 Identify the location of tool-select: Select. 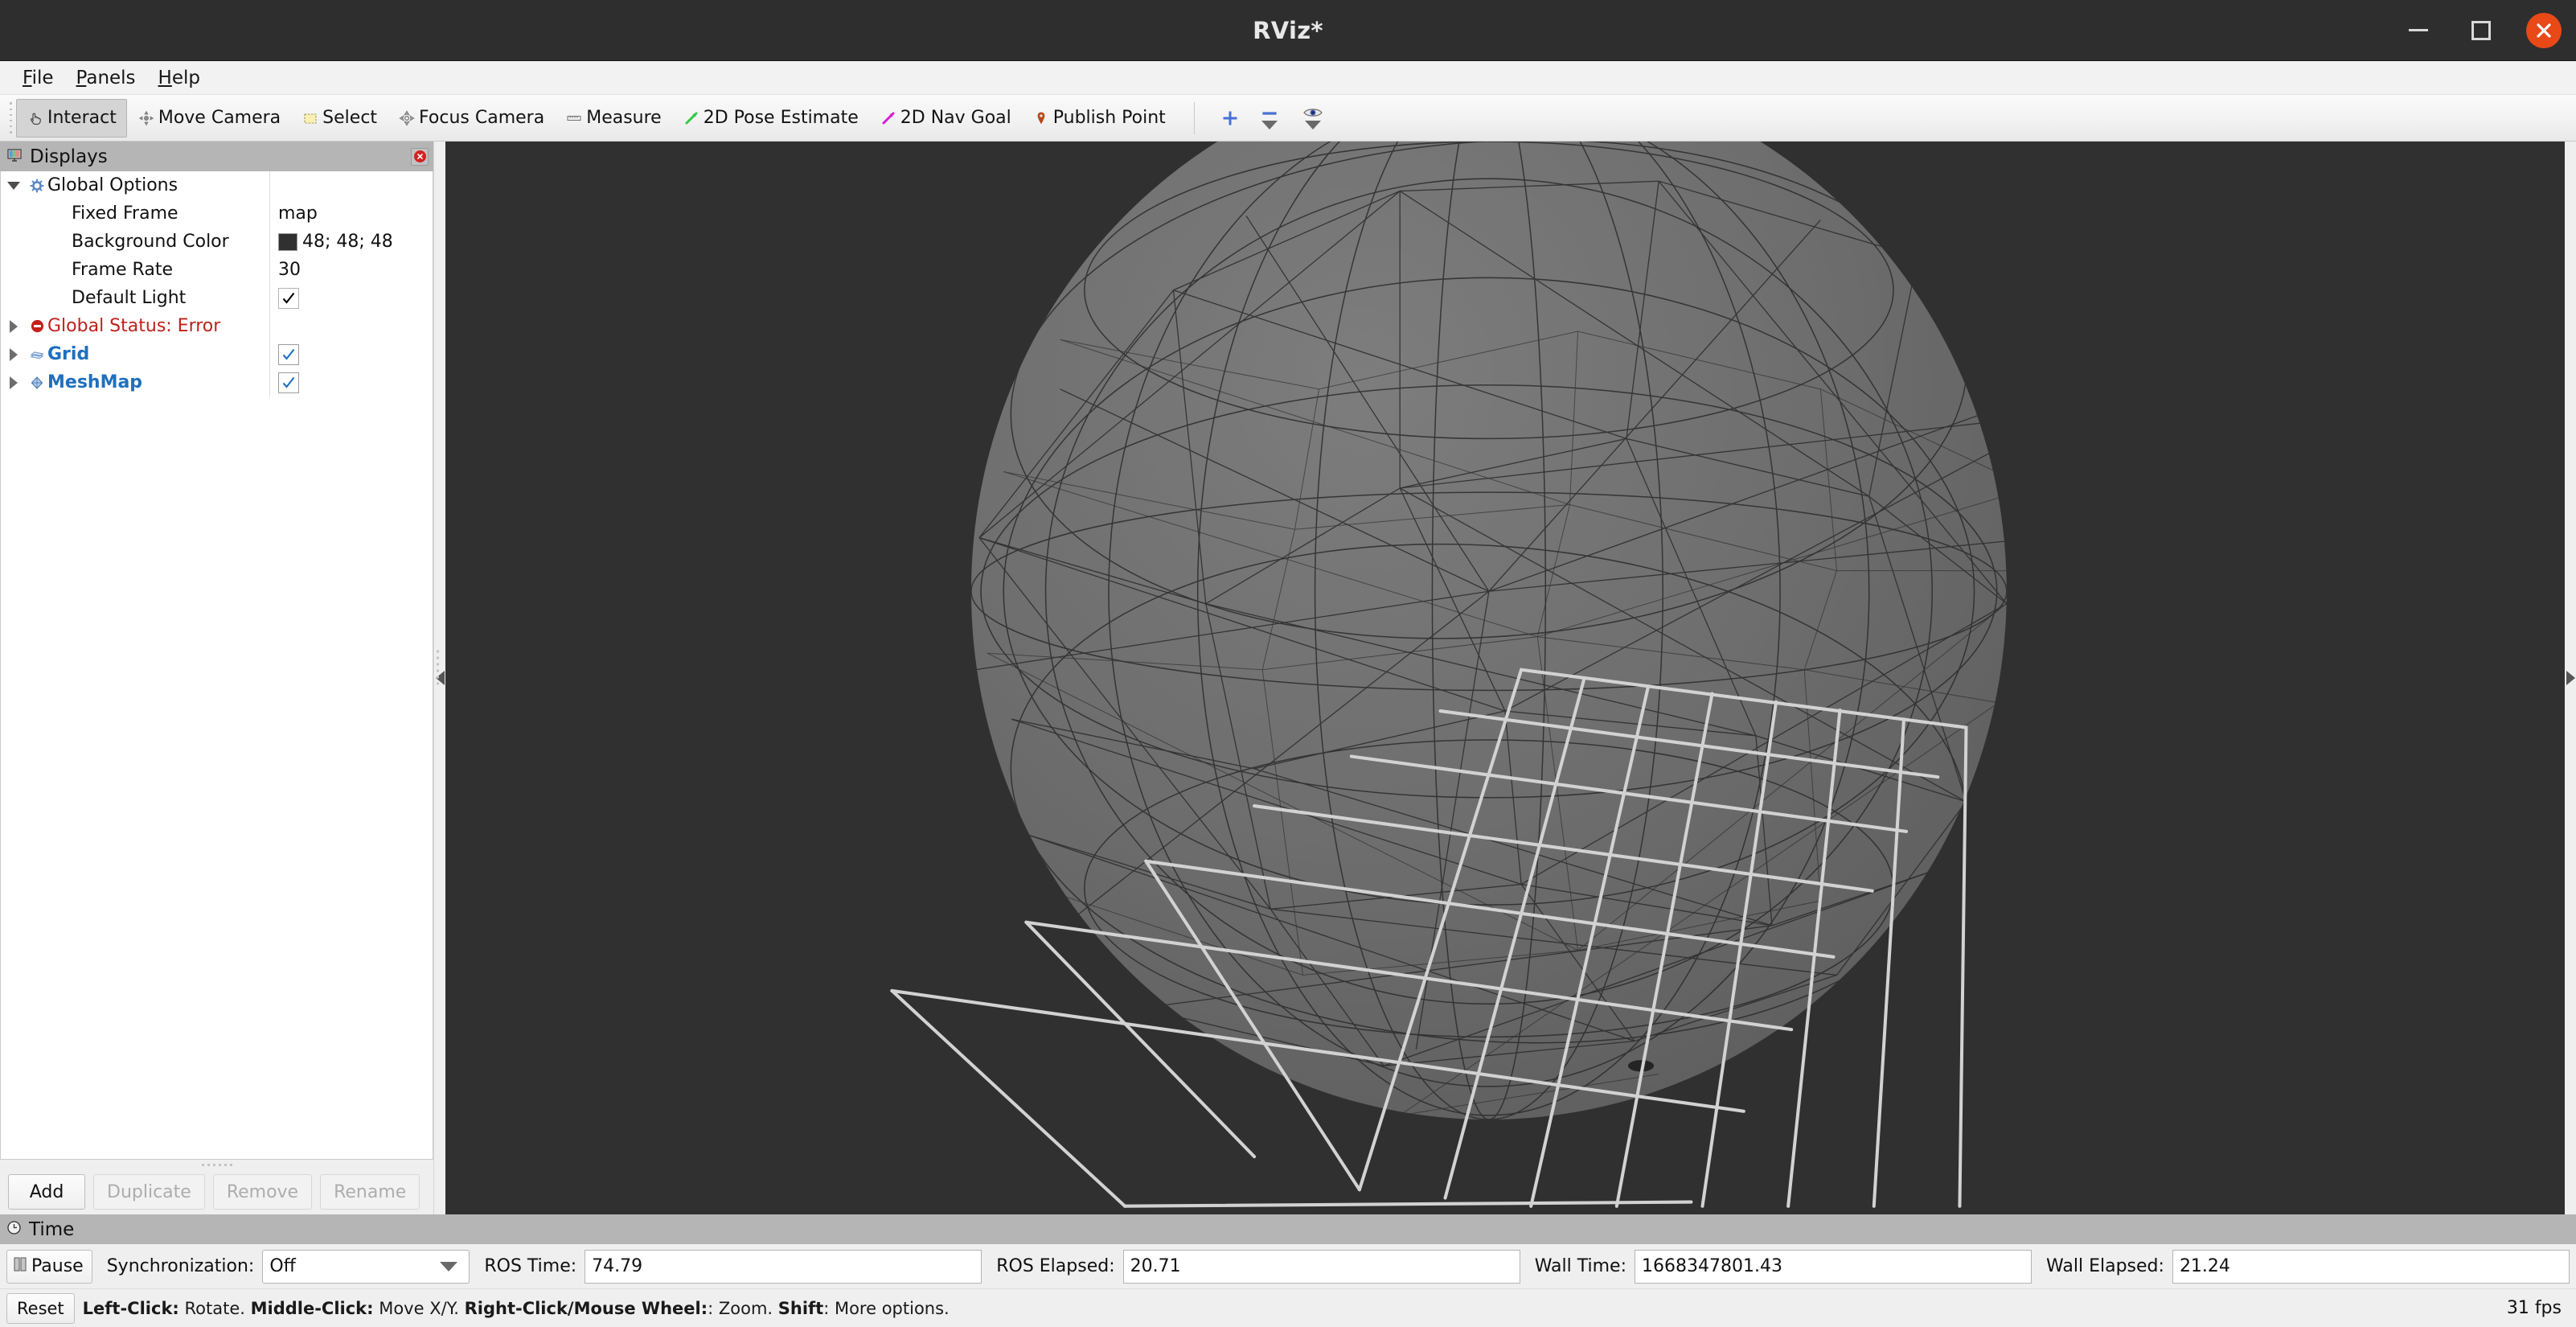
(339, 118).